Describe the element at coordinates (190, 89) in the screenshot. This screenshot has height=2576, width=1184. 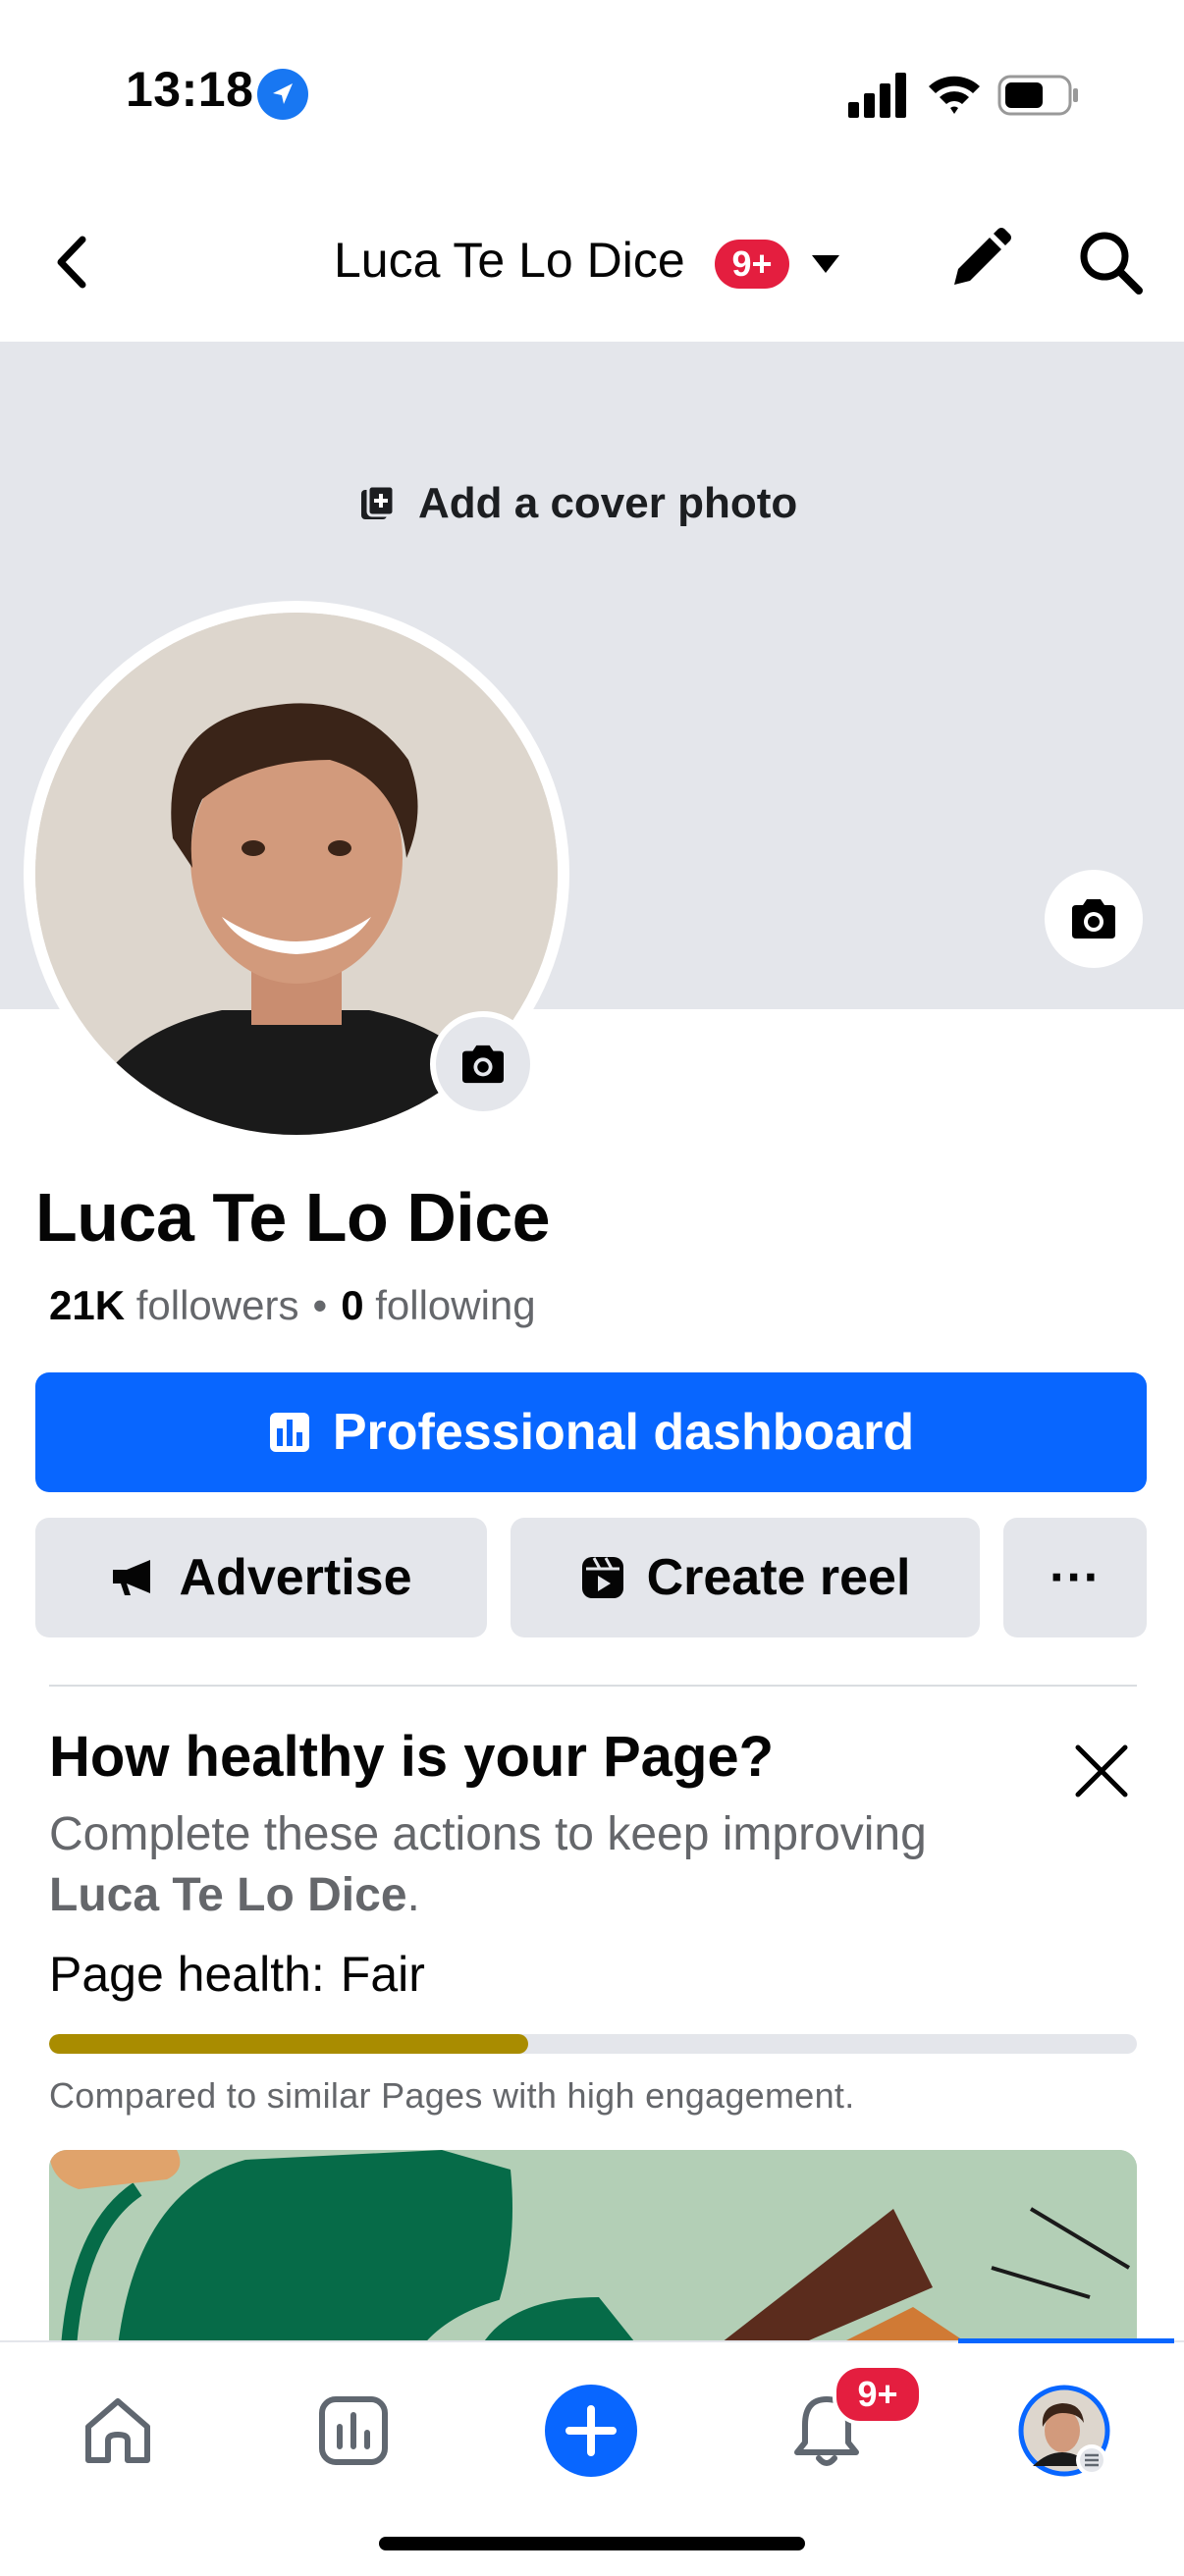
I see `status-time: 13:18` at that location.